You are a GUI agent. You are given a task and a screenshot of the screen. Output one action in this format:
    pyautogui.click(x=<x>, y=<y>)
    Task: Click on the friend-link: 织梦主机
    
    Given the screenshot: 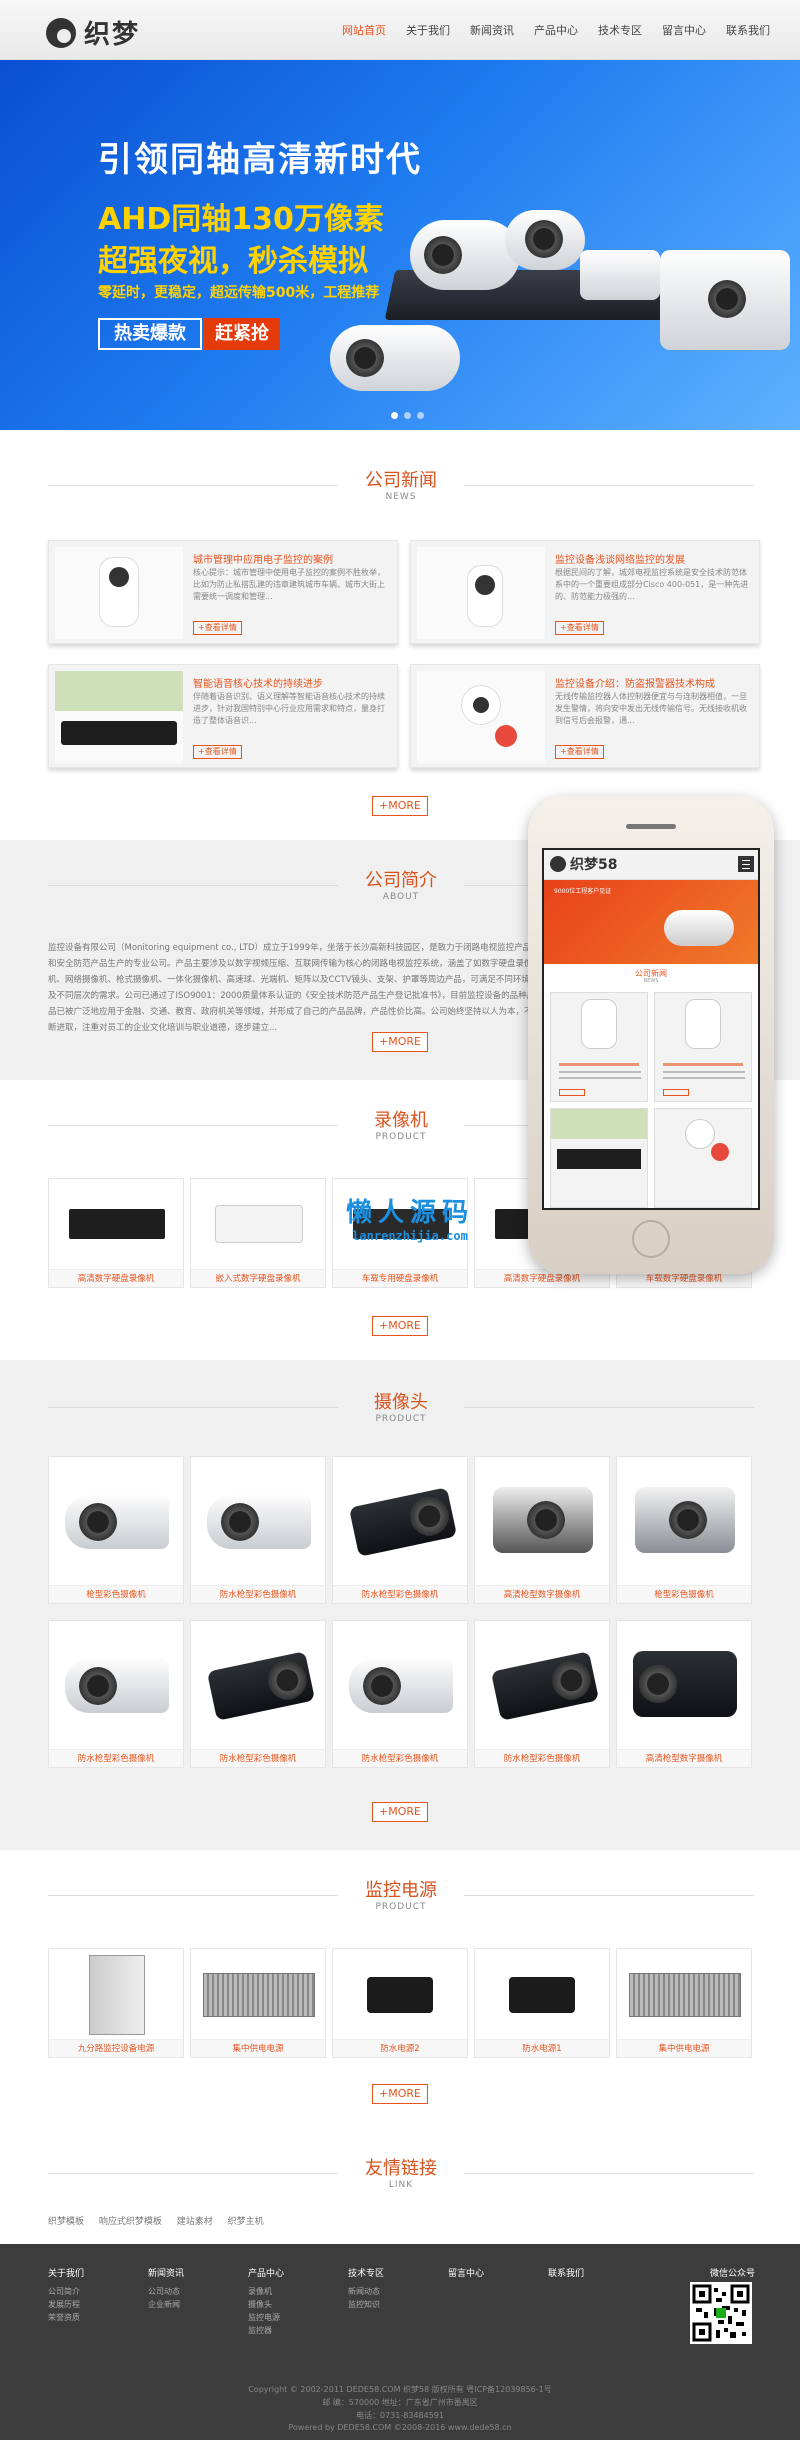 What is the action you would take?
    pyautogui.click(x=246, y=2222)
    